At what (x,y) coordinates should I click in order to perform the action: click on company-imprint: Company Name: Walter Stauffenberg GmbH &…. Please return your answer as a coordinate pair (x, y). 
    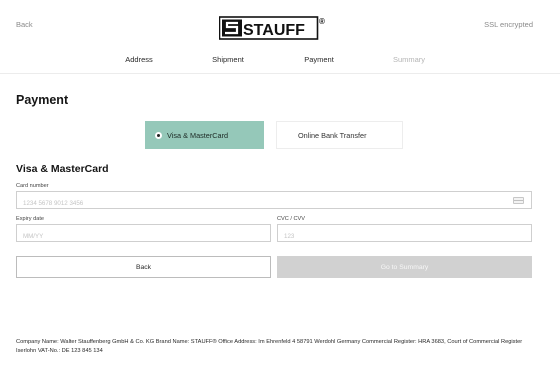
    Looking at the image, I should click on (269, 346).